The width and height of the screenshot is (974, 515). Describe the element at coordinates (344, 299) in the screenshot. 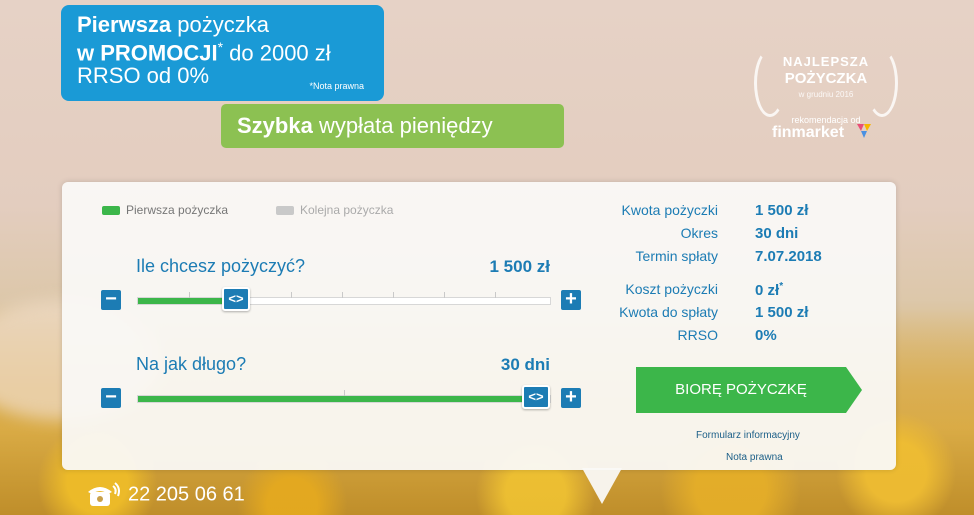

I see `amount-slider-track: <>` at that location.